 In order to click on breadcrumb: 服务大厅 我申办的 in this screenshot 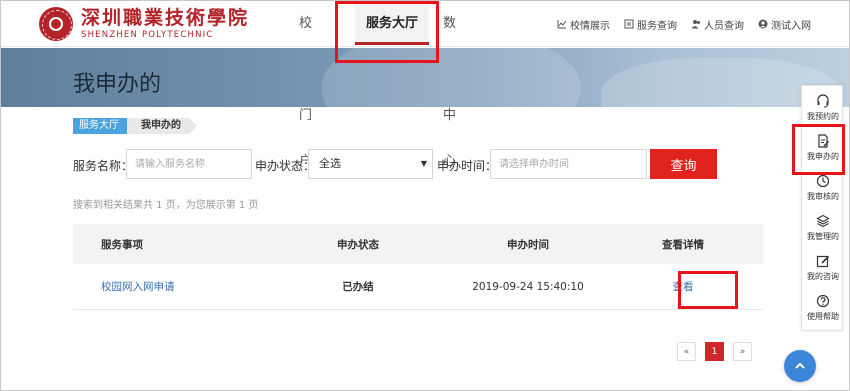, I will do `click(135, 126)`.